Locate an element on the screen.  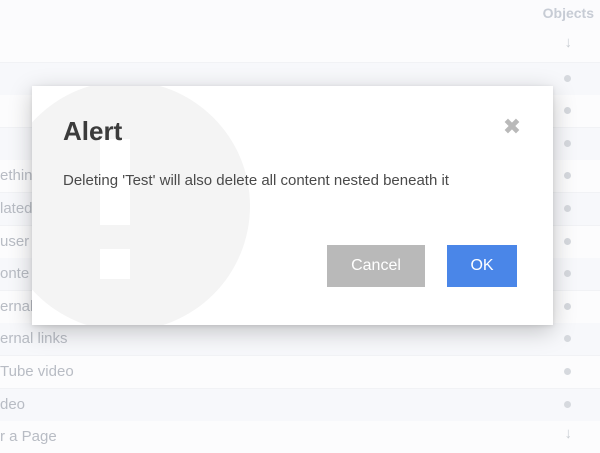
close-icon: ✖ is located at coordinates (512, 127).